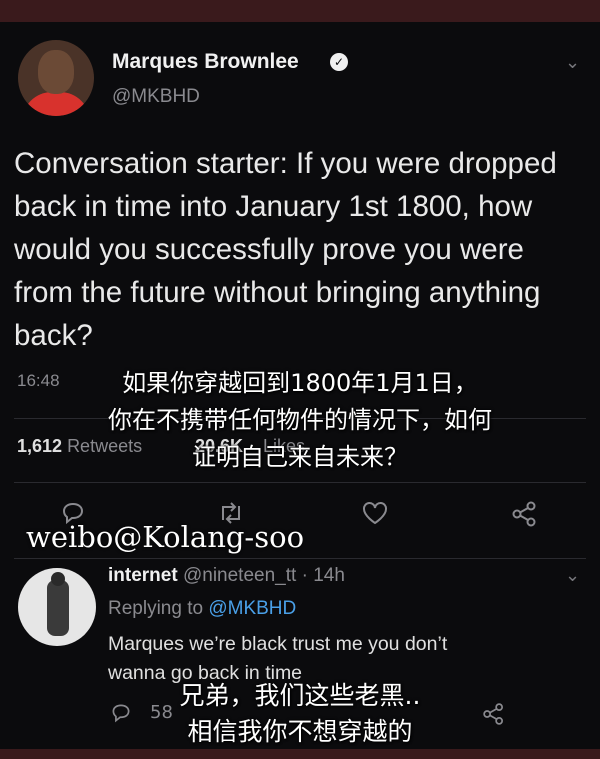 This screenshot has width=600, height=759. I want to click on reply-author-name: internet, so click(143, 575).